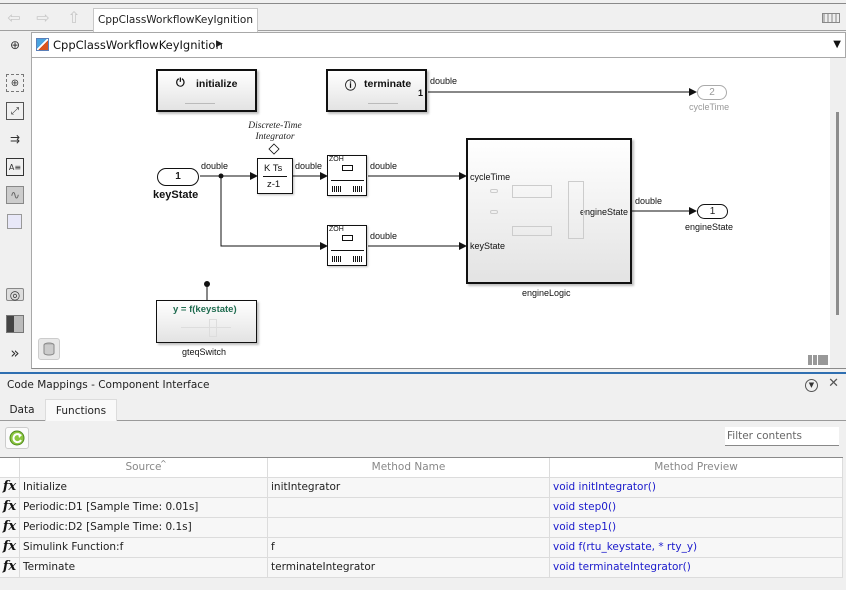 This screenshot has height=590, width=846. Describe the element at coordinates (178, 177) in the screenshot. I see `inport-keystate: 1` at that location.